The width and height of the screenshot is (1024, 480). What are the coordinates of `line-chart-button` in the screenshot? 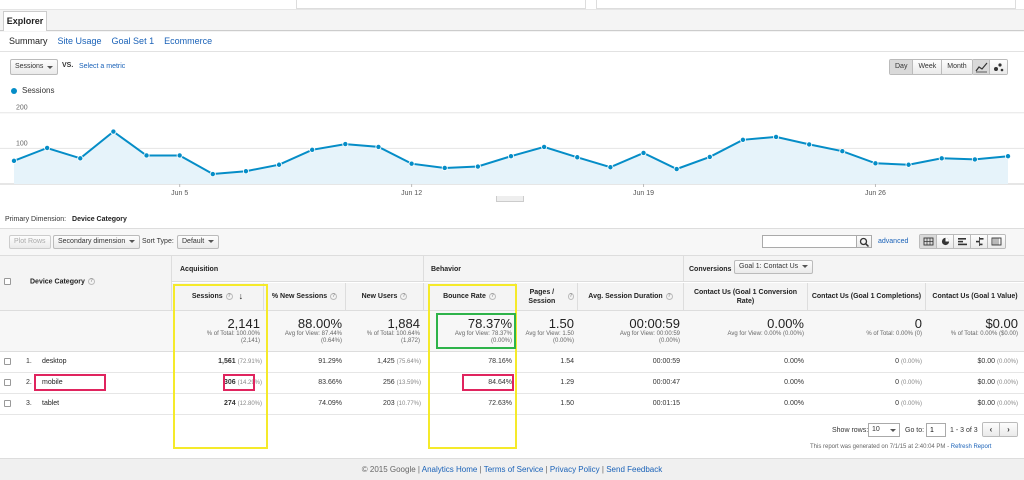 It's located at (981, 67).